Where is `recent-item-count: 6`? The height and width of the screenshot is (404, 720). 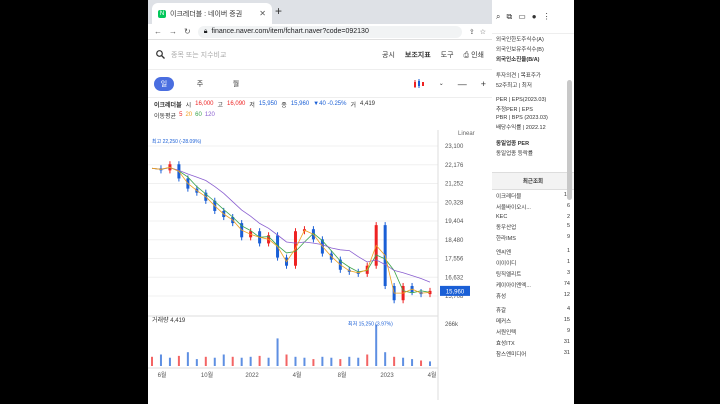 recent-item-count: 6 is located at coordinates (568, 205).